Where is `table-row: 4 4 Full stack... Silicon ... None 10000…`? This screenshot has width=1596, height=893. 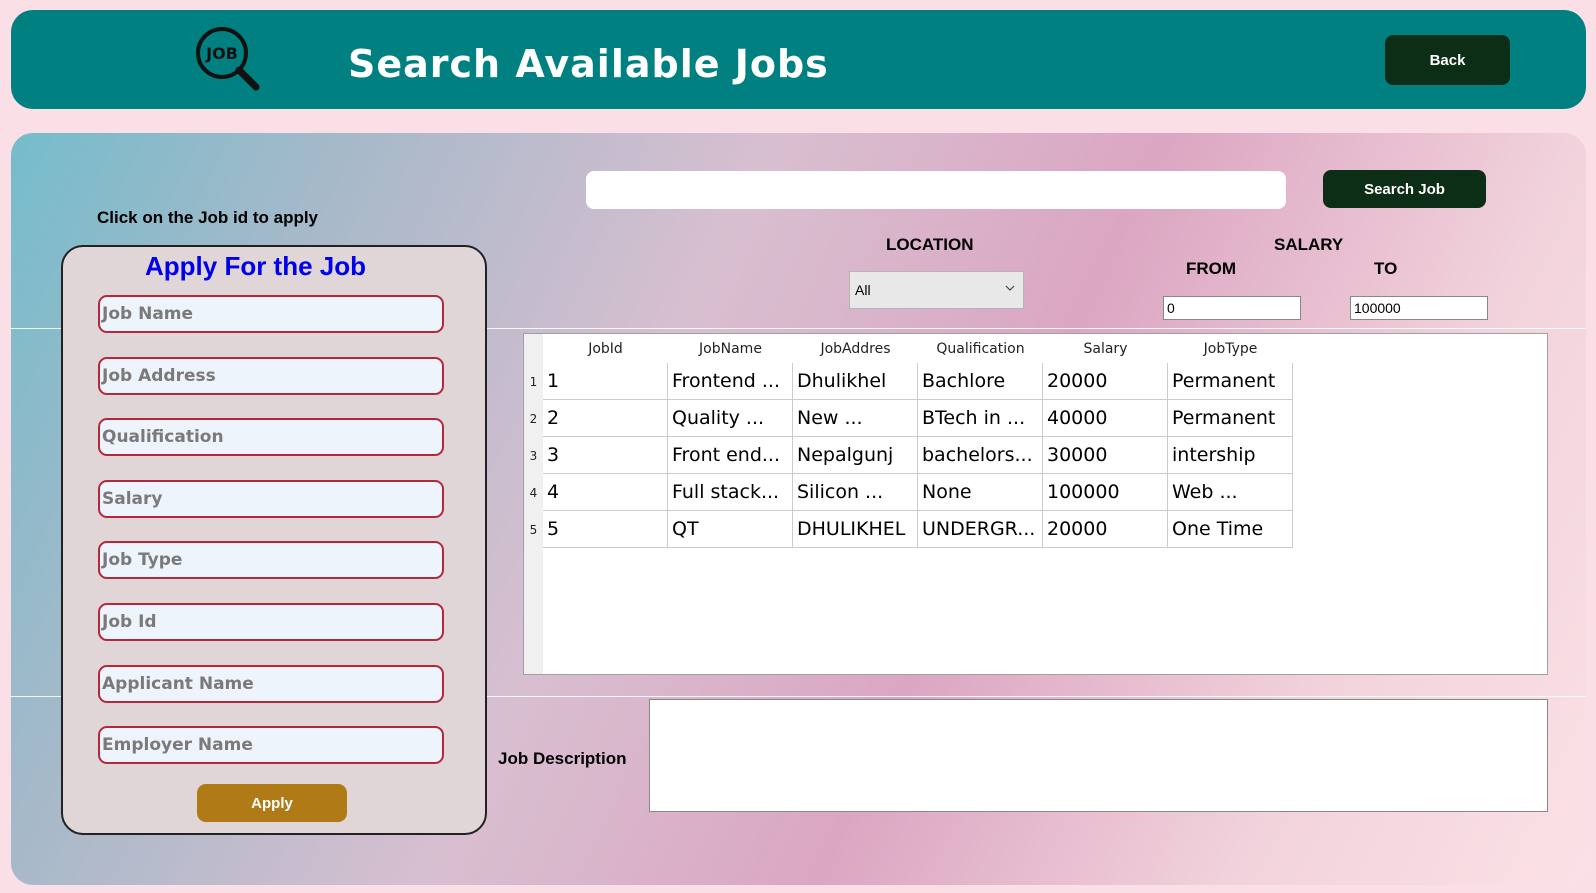
table-row: 4 4 Full stack... Silicon ... None 10000… is located at coordinates (909, 492).